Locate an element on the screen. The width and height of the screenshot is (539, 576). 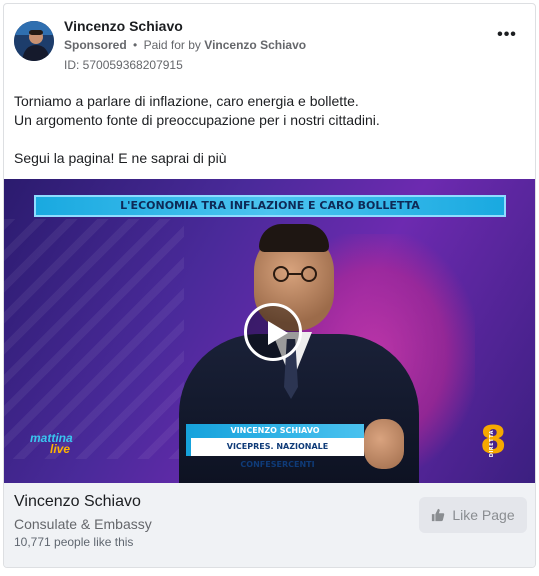
footer-like-count: 10,771 people like this is located at coordinates (74, 542).